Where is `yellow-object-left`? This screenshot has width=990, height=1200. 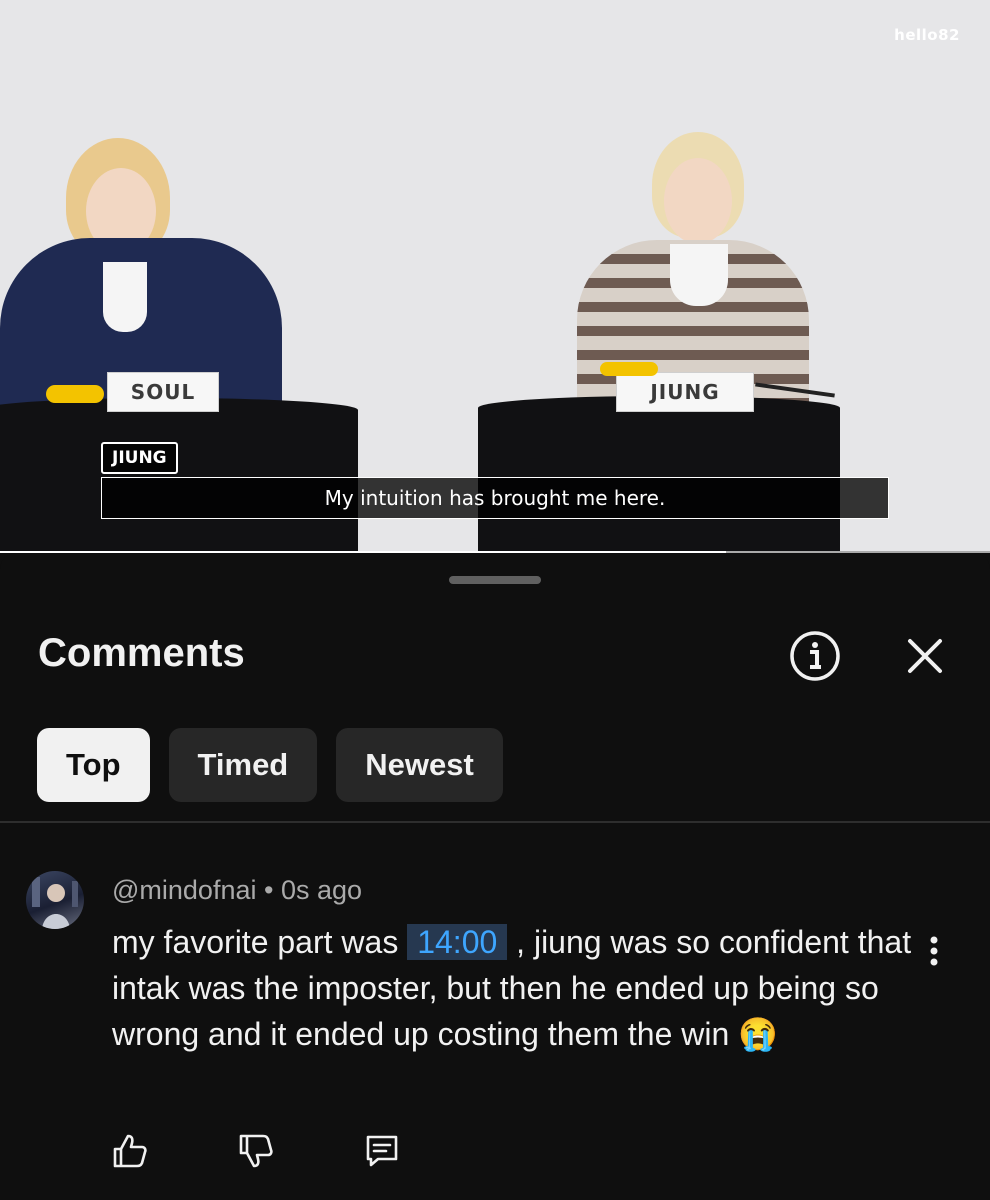
yellow-object-left is located at coordinates (75, 394).